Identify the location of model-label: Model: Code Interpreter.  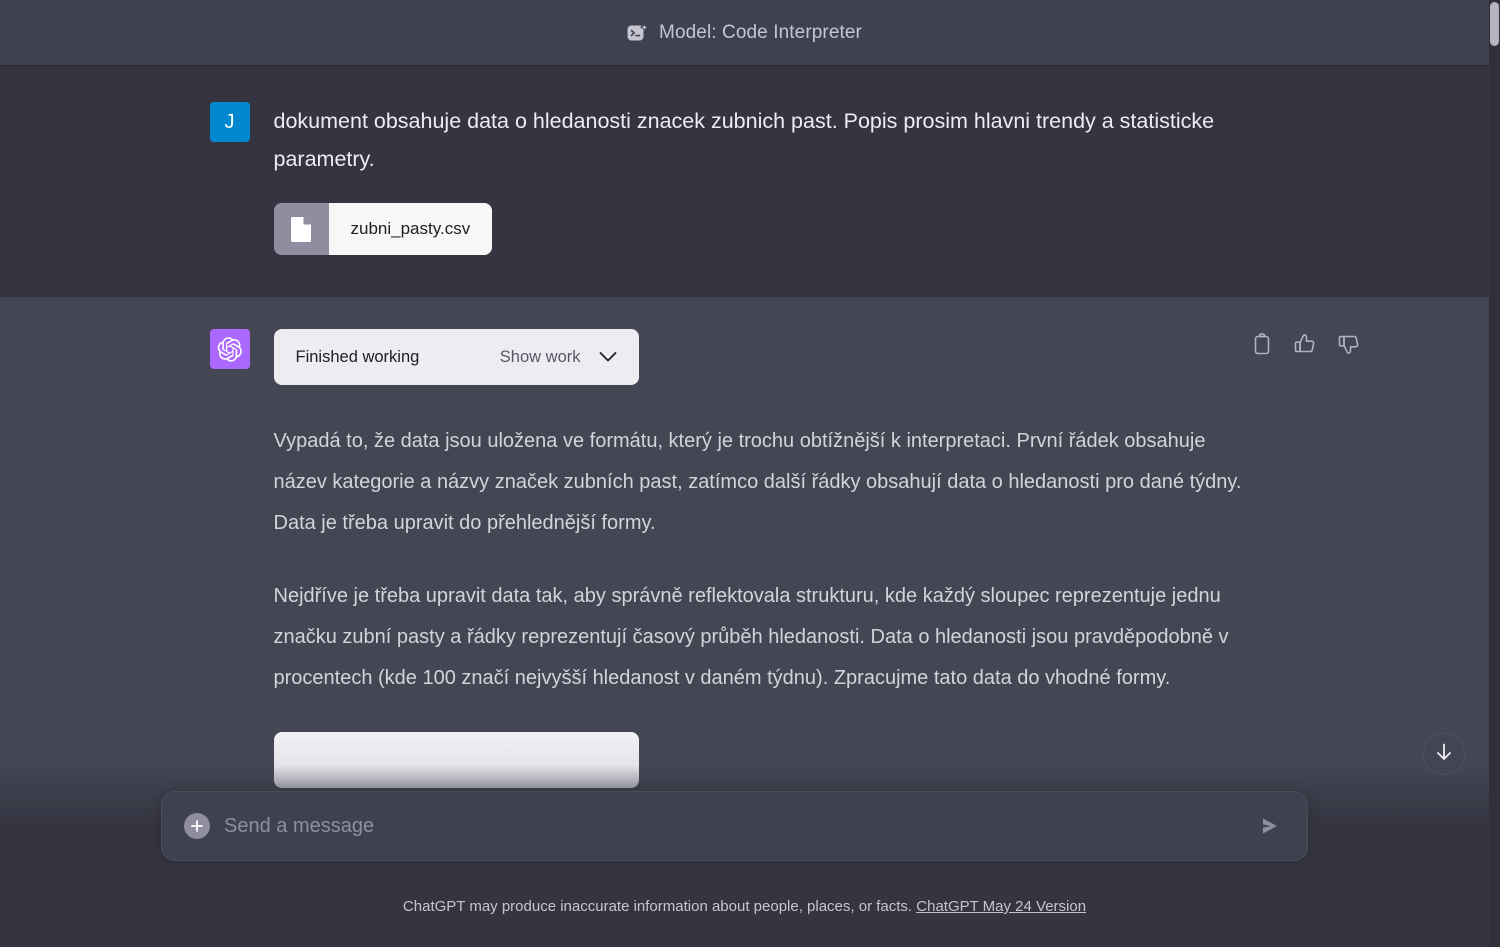
(760, 32).